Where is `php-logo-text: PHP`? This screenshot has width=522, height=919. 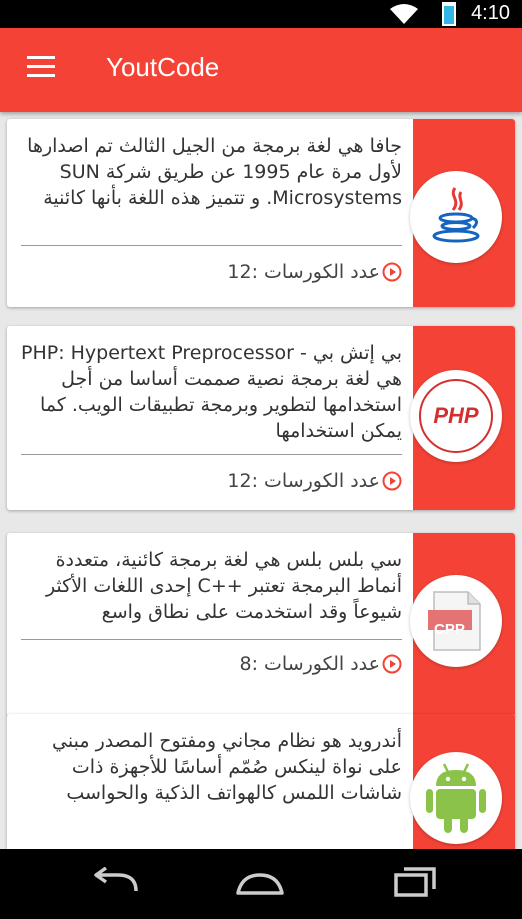
php-logo-text: PHP is located at coordinates (456, 415).